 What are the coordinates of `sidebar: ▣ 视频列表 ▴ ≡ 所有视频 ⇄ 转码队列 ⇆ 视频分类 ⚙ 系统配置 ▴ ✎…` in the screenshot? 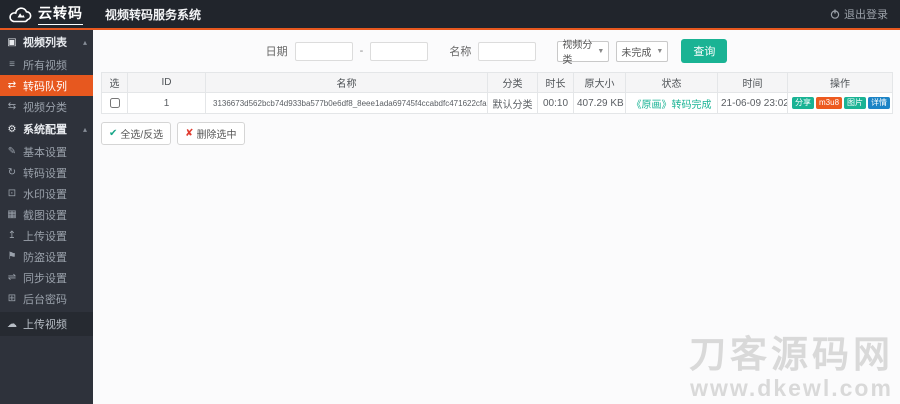 It's located at (46, 217).